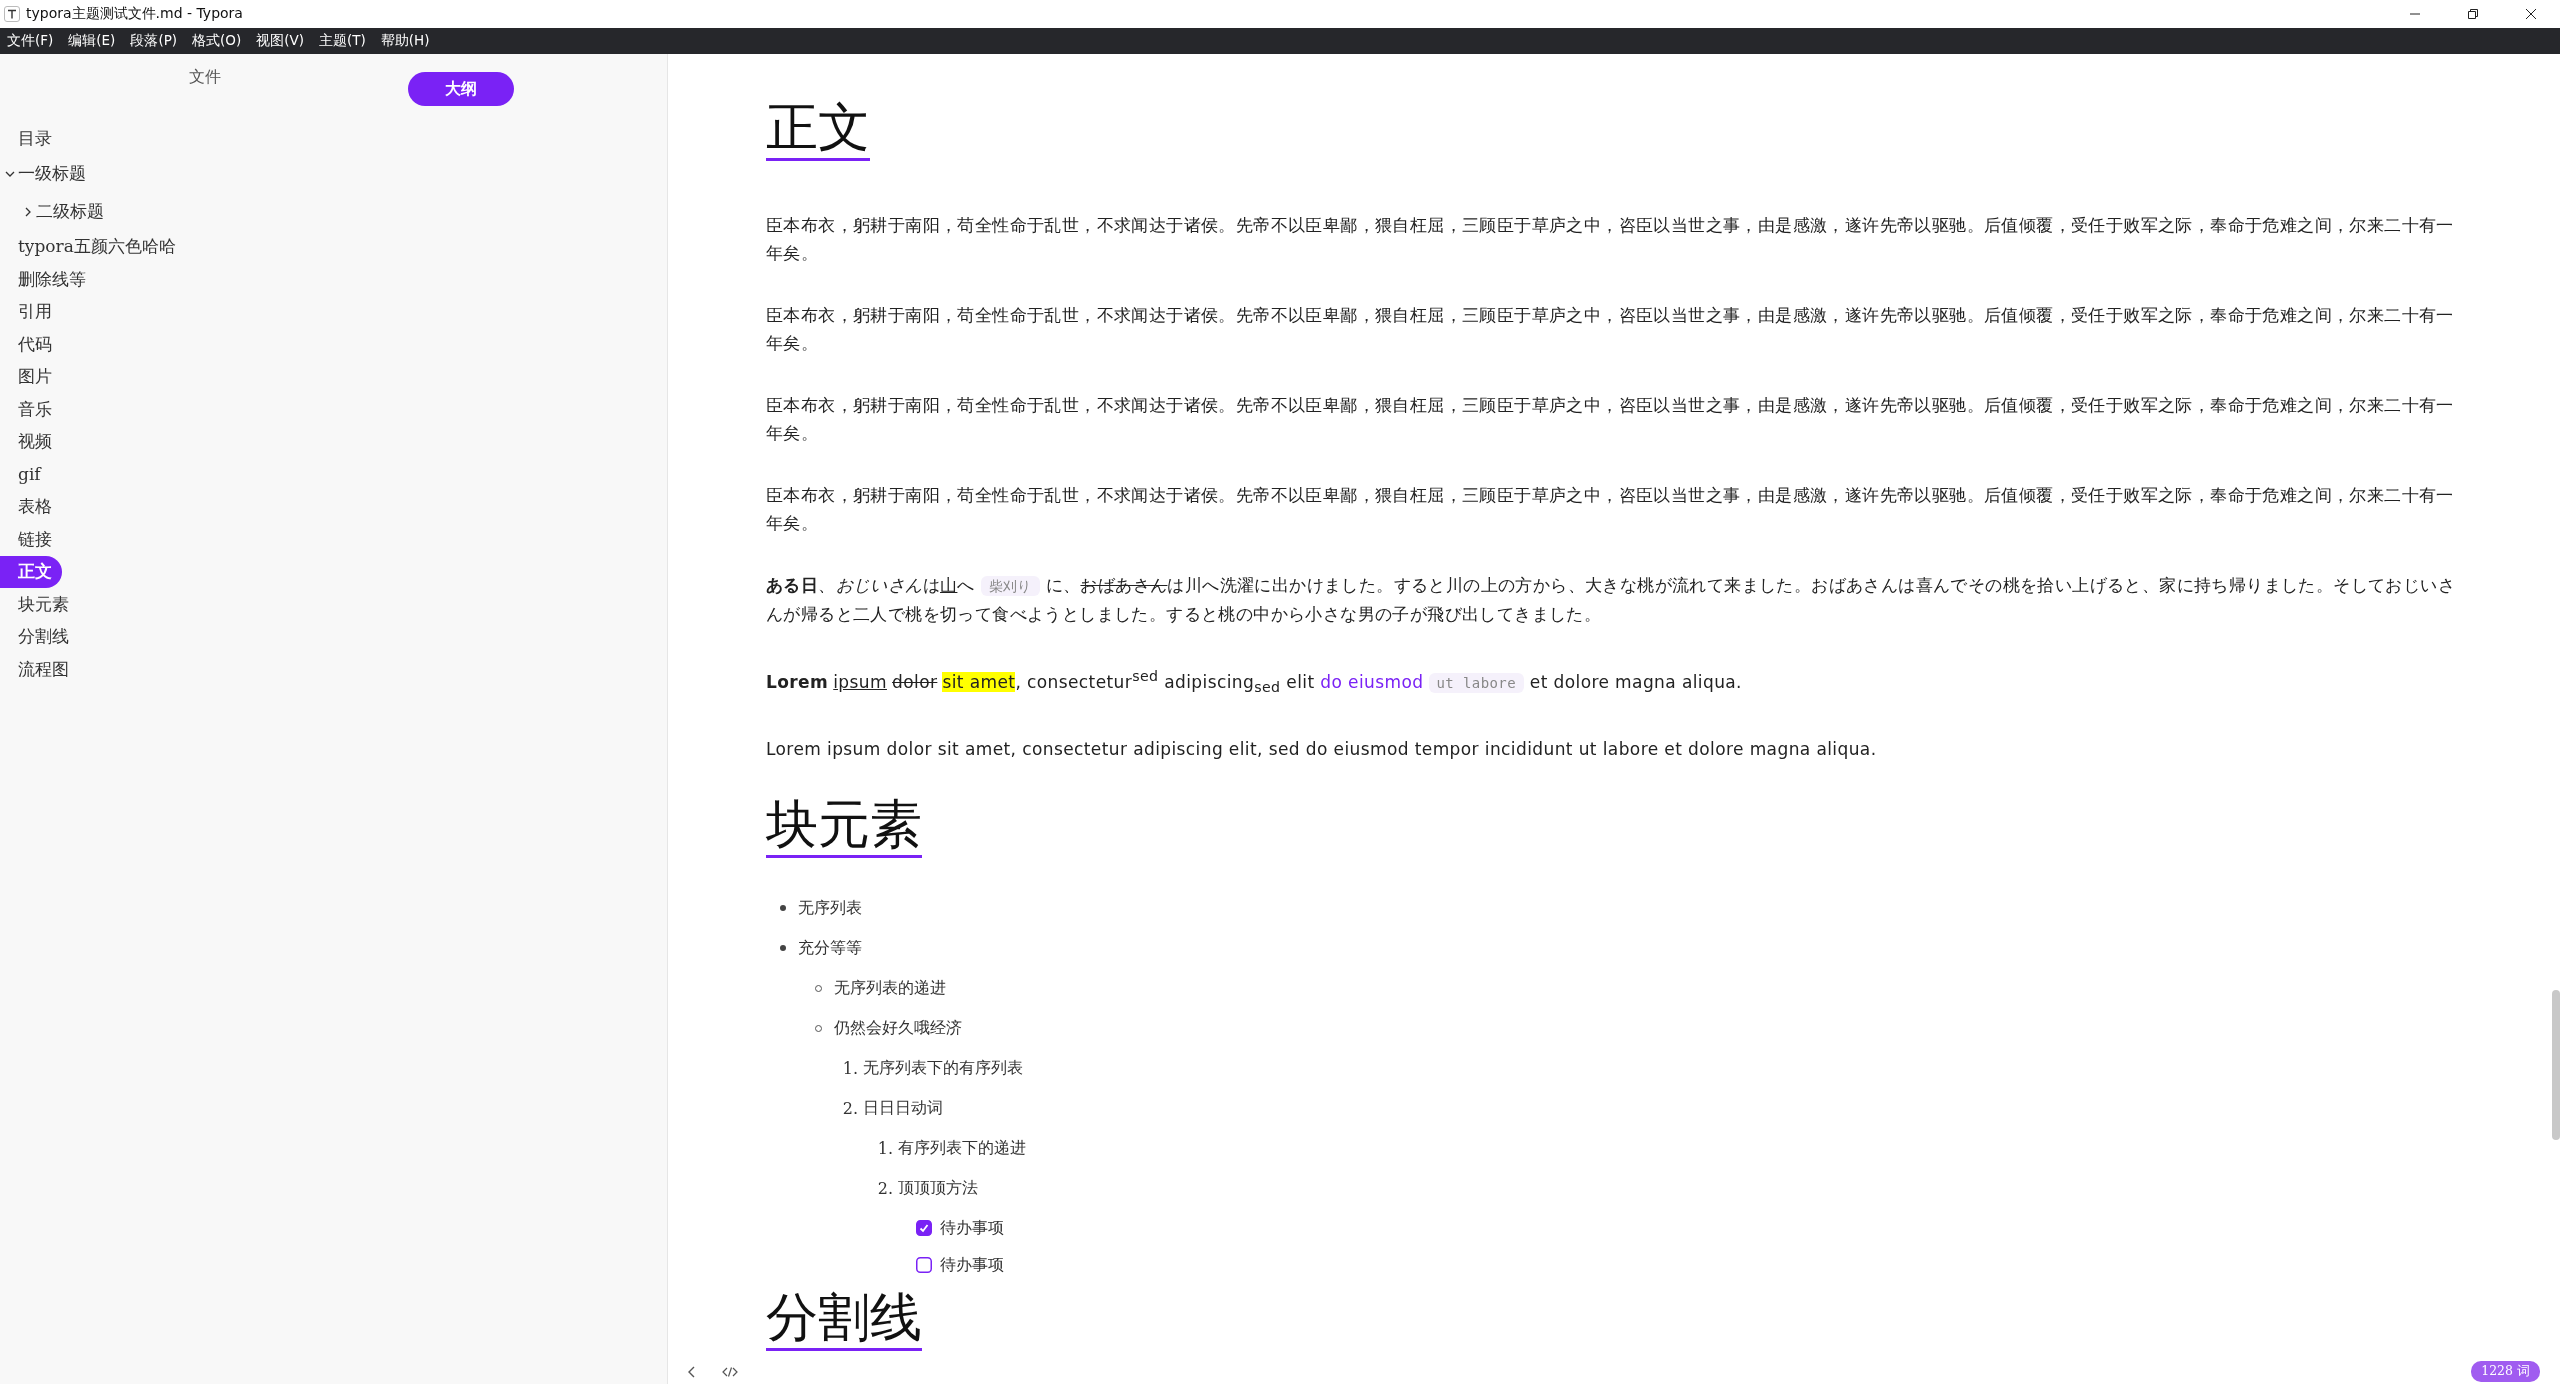  Describe the element at coordinates (844, 1321) in the screenshot. I see `heading: 分割线` at that location.